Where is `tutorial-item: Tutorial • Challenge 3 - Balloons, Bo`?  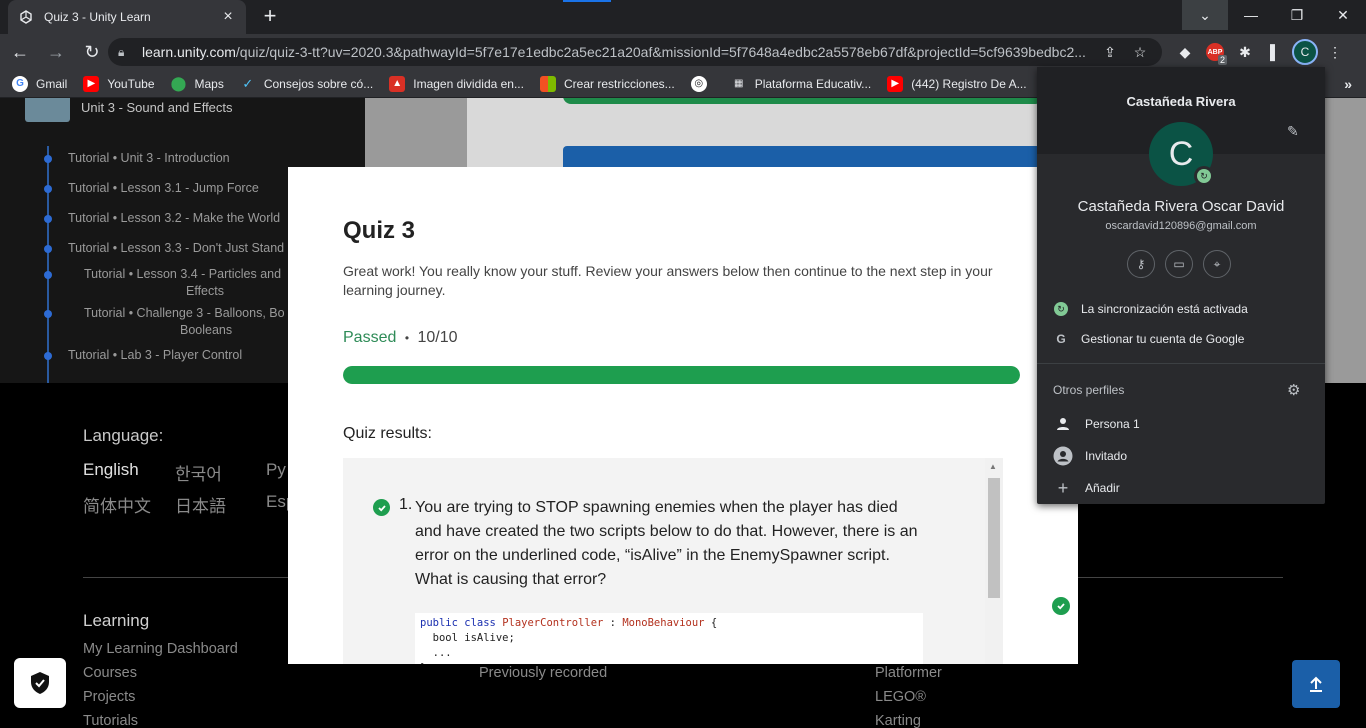
tutorial-item: Tutorial • Challenge 3 - Balloons, Bo is located at coordinates (184, 313).